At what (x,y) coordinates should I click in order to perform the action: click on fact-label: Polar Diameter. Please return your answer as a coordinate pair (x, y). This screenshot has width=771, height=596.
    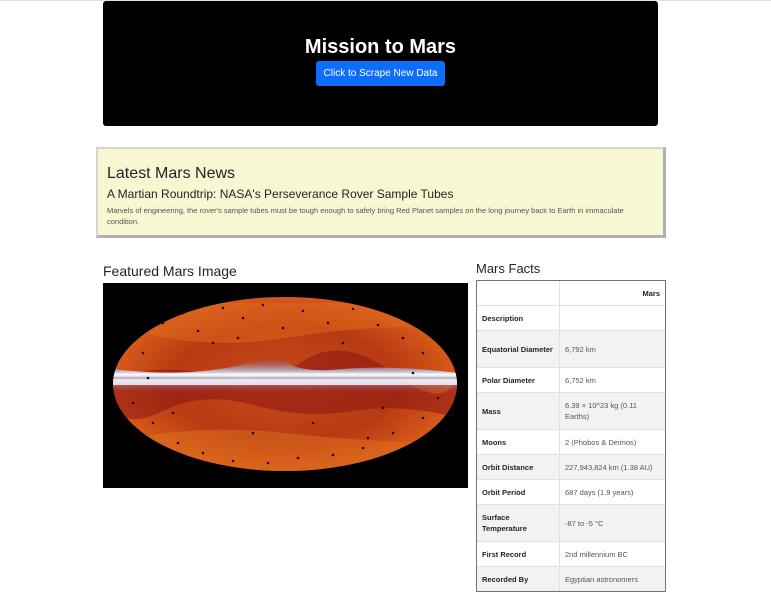
    Looking at the image, I should click on (518, 380).